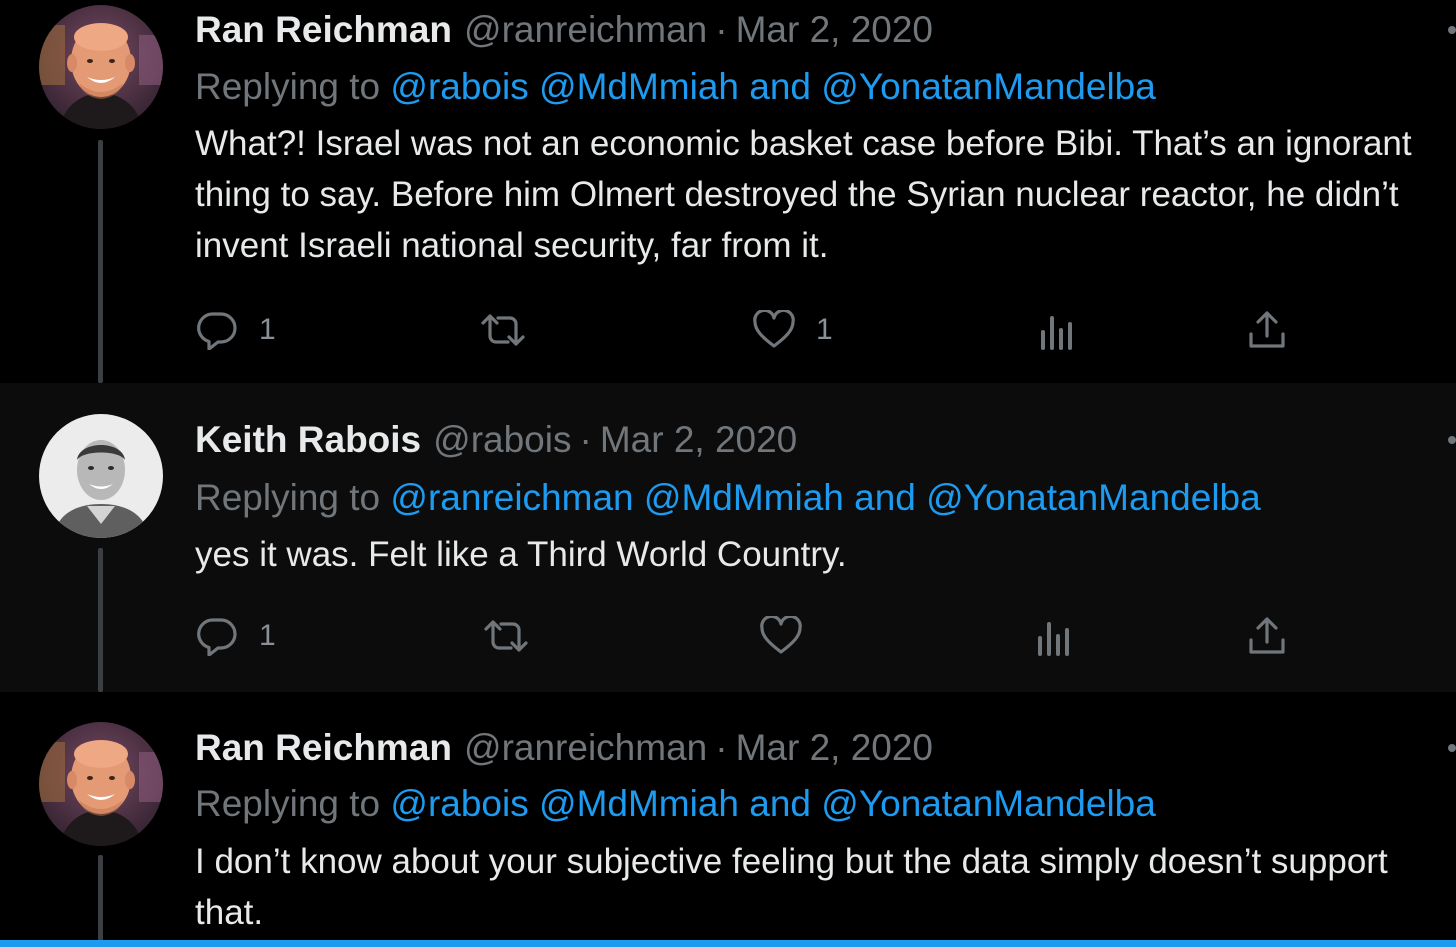 The width and height of the screenshot is (1456, 947). What do you see at coordinates (745, 330) in the screenshot?
I see `tweet-actions: 1 1` at bounding box center [745, 330].